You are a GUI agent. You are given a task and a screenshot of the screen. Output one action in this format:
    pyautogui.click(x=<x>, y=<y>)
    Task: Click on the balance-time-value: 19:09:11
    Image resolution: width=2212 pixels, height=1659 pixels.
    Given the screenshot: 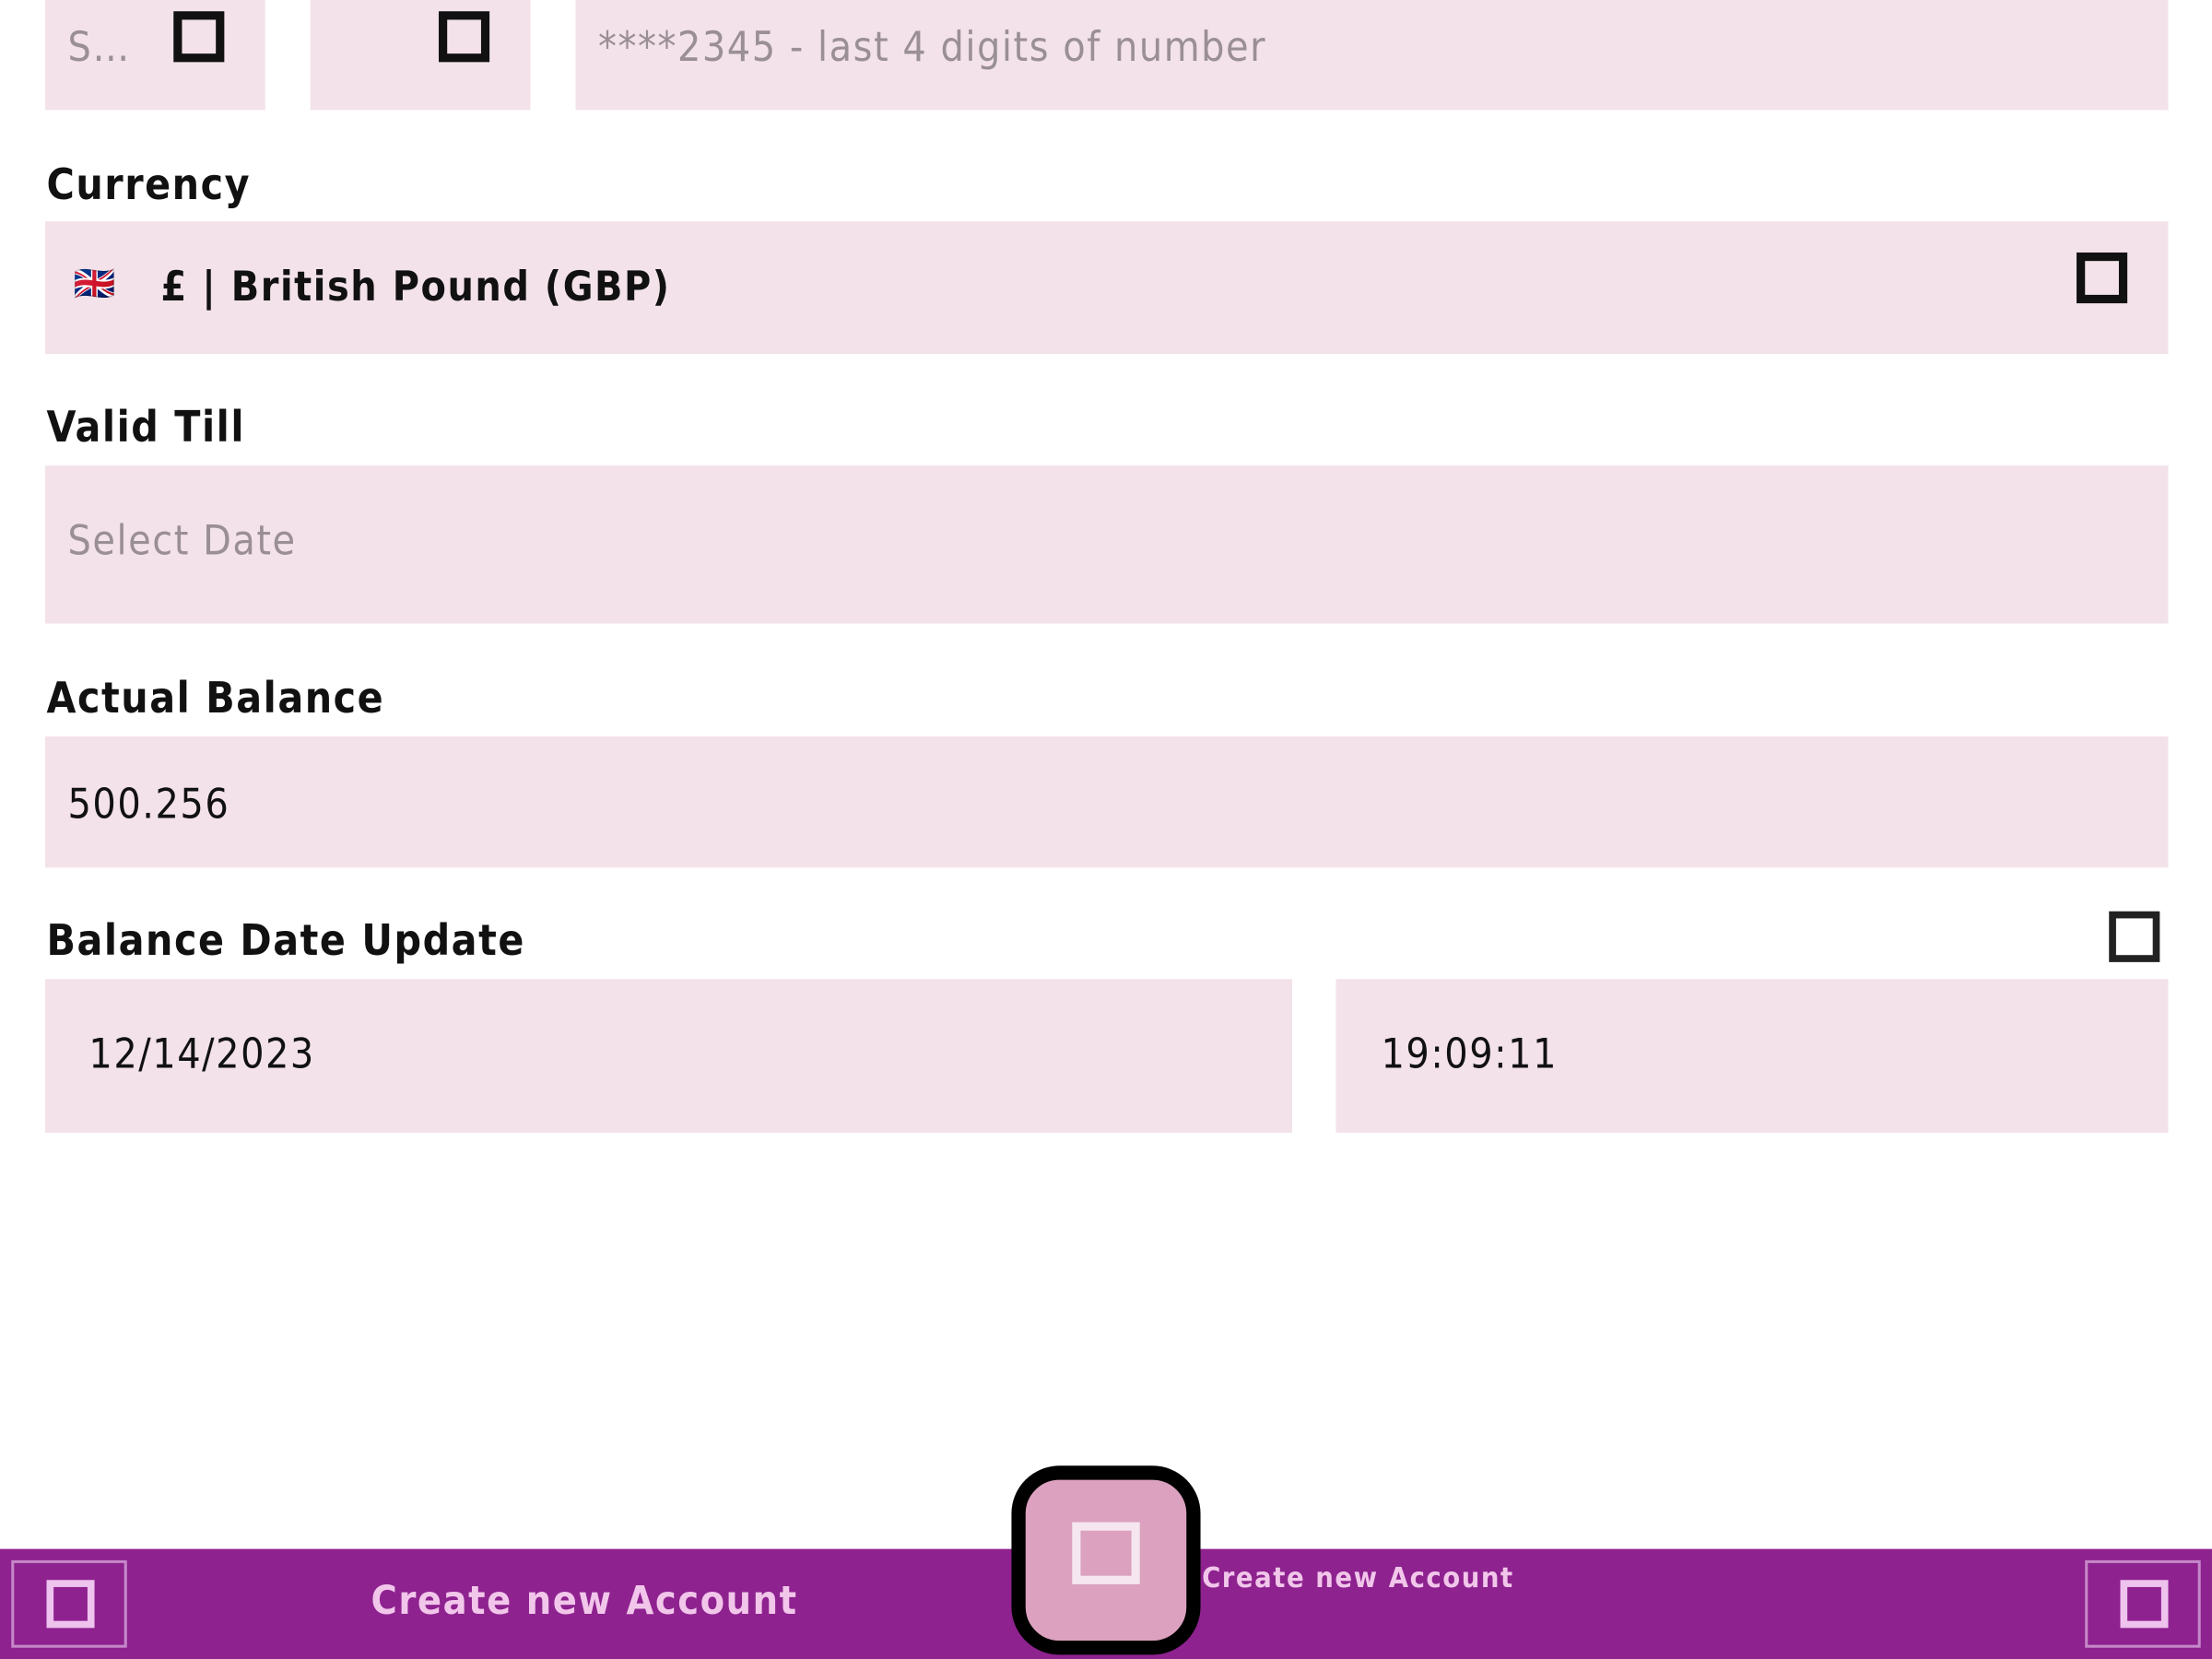 What is the action you would take?
    pyautogui.click(x=1470, y=1054)
    